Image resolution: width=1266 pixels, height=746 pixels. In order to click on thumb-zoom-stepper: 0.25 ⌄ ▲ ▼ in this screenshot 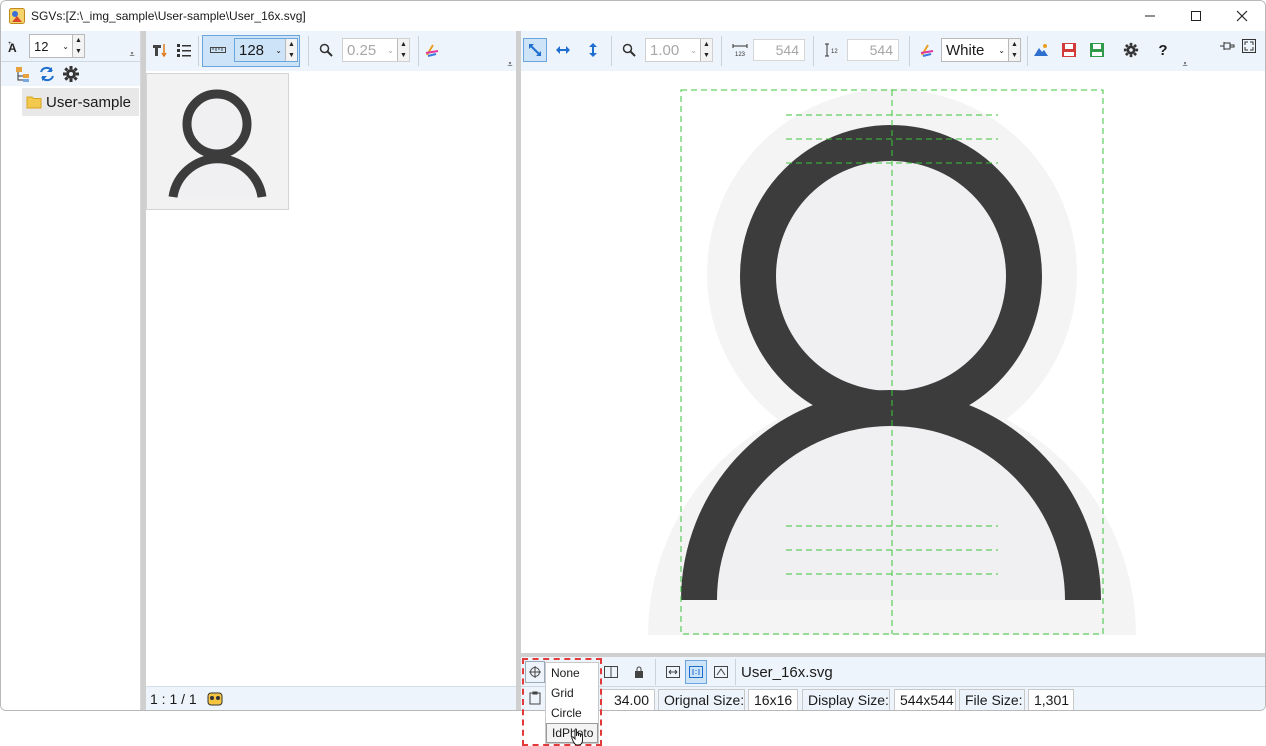, I will do `click(376, 50)`.